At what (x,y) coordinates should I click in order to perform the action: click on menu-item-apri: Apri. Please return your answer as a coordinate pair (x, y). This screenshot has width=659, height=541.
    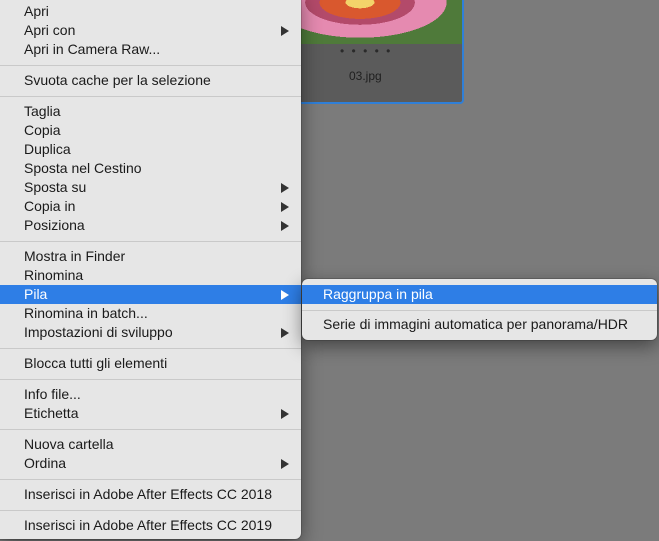
    Looking at the image, I should click on (150, 11).